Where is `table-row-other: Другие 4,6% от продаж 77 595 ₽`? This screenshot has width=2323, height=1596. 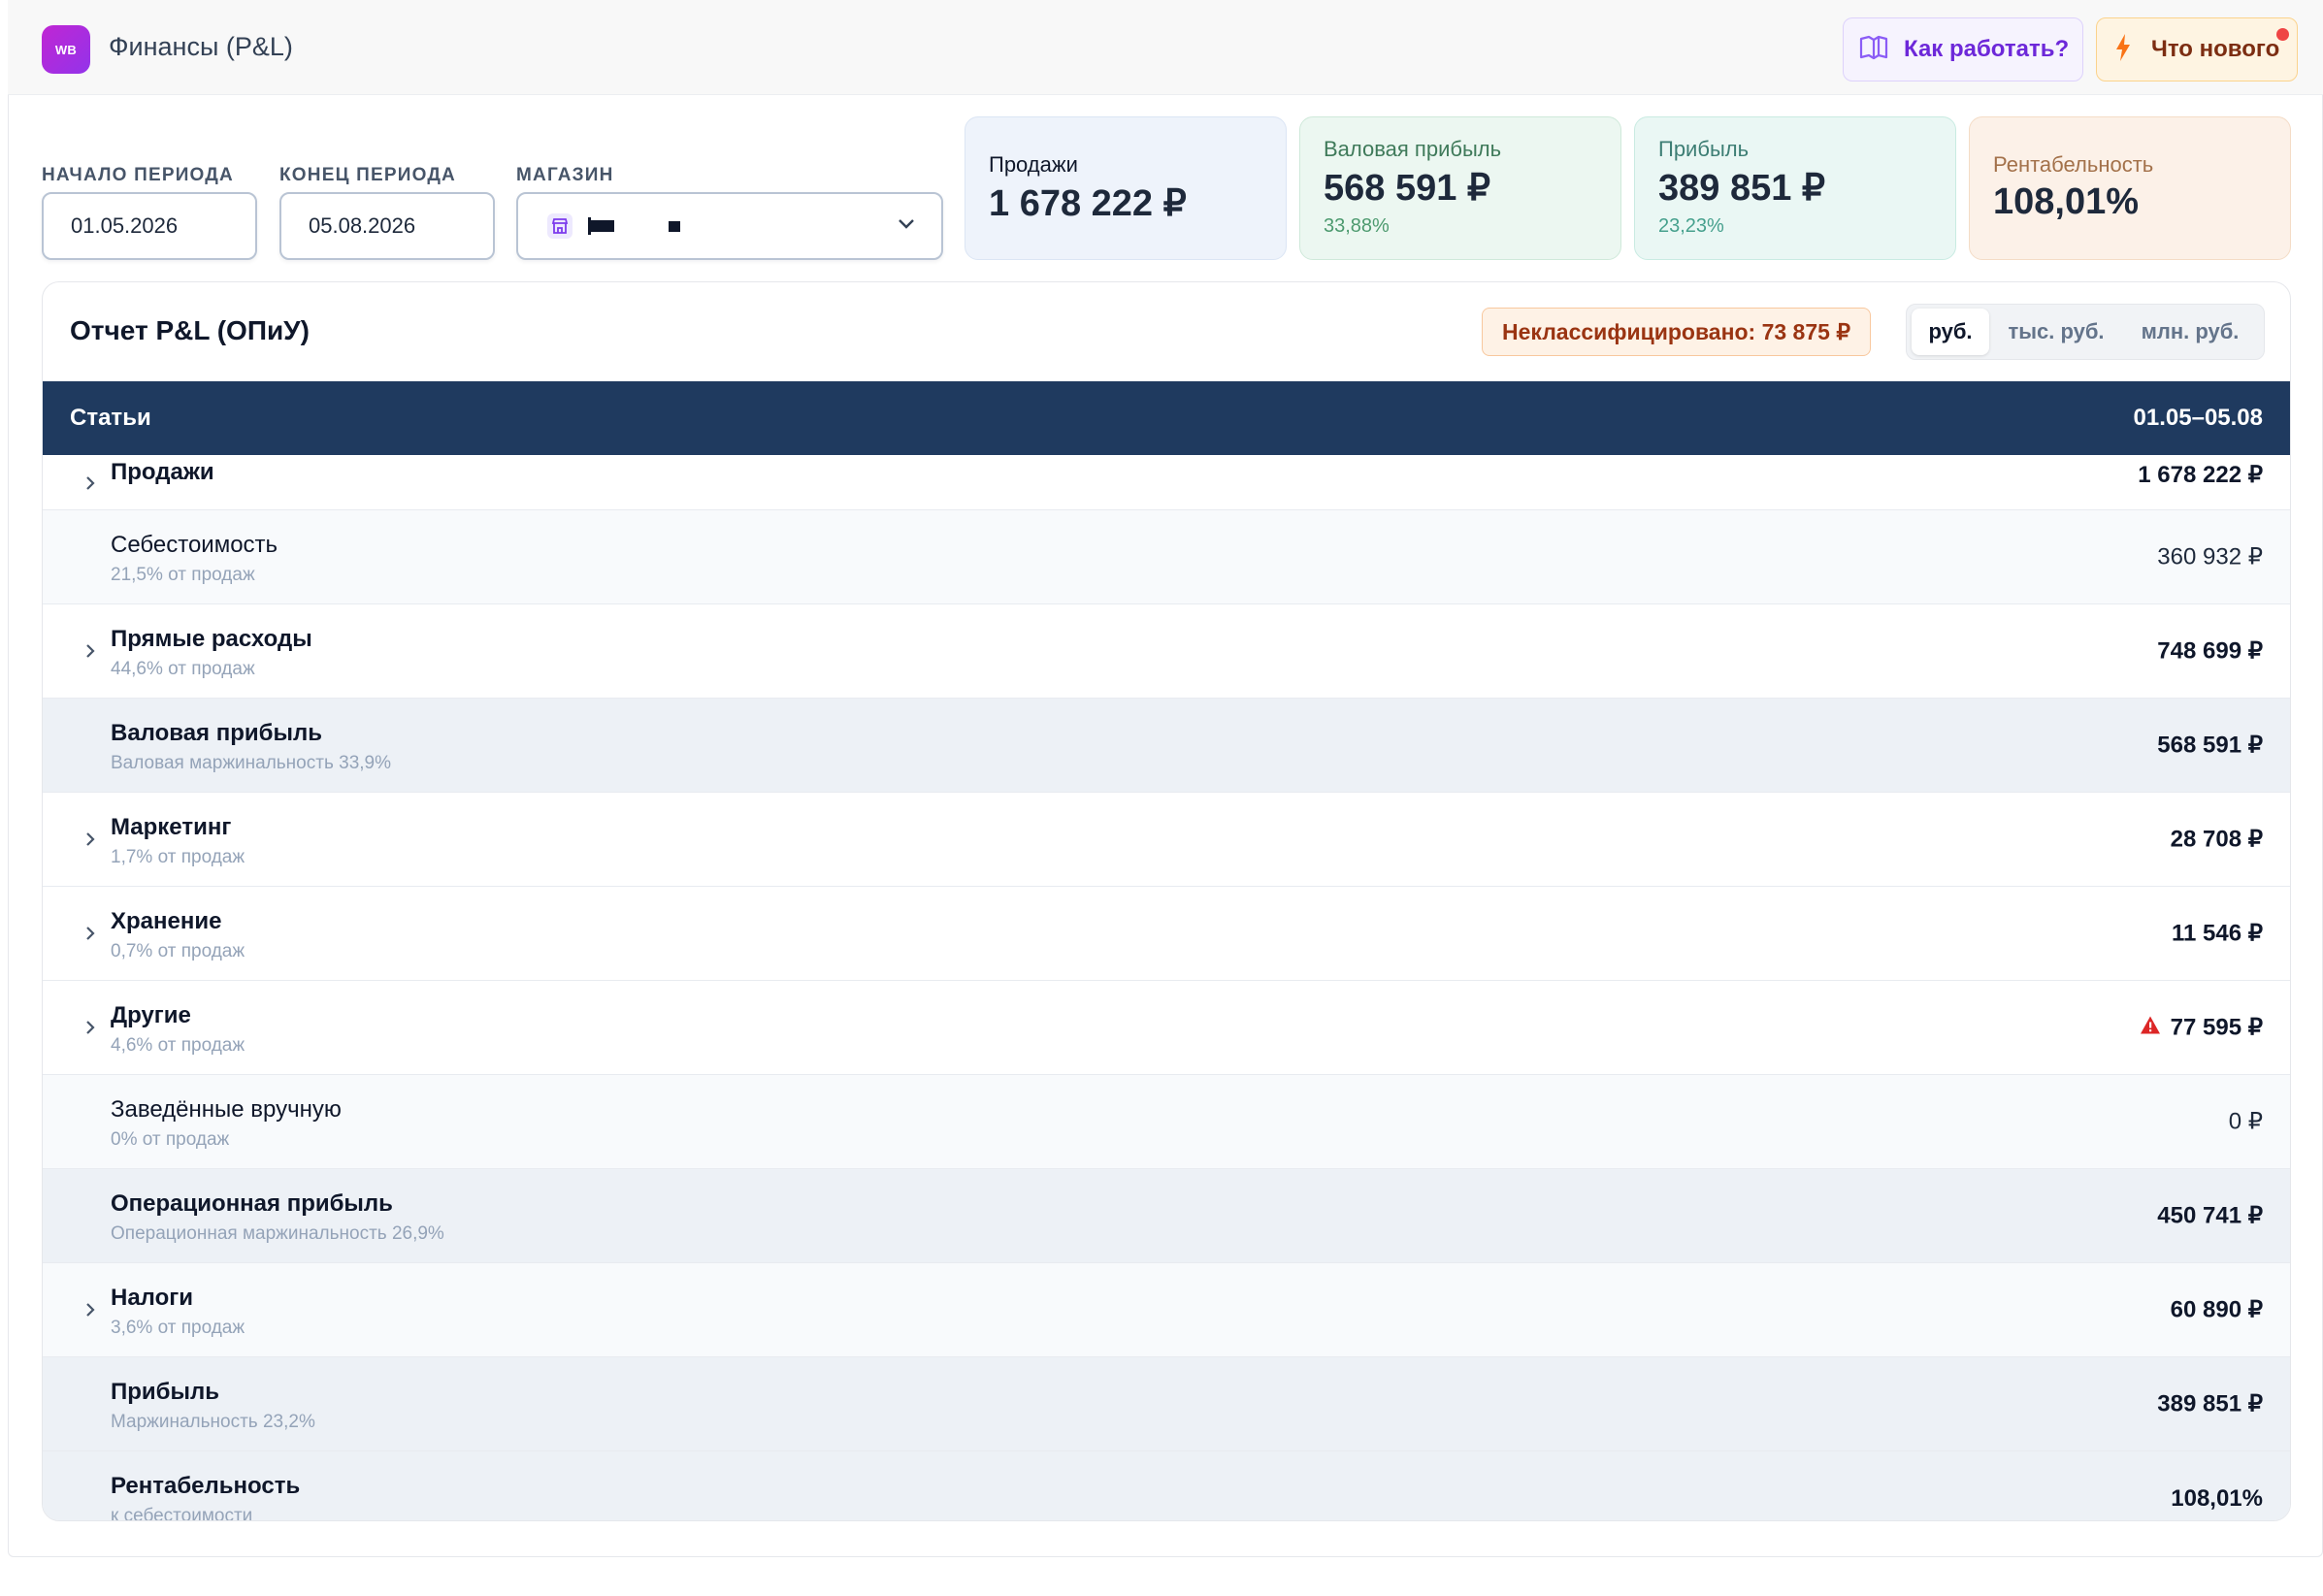
table-row-other: Другие 4,6% от продаж 77 595 ₽ is located at coordinates (1166, 1028).